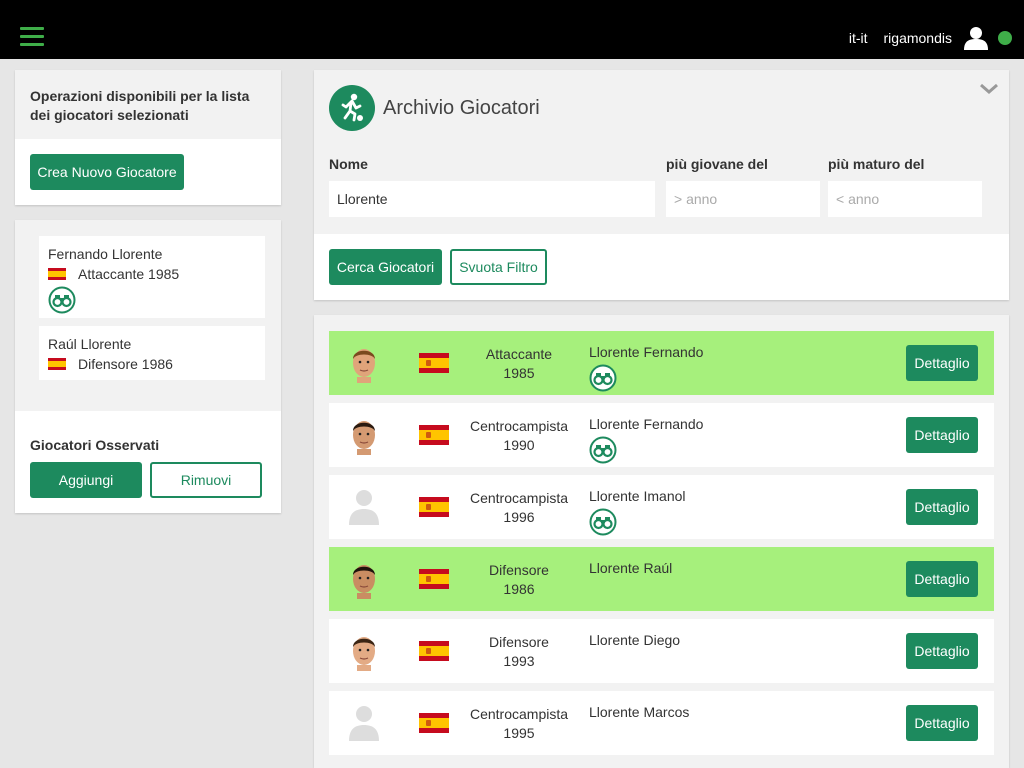 The width and height of the screenshot is (1024, 768). I want to click on player-birth-year: 1990, so click(519, 445).